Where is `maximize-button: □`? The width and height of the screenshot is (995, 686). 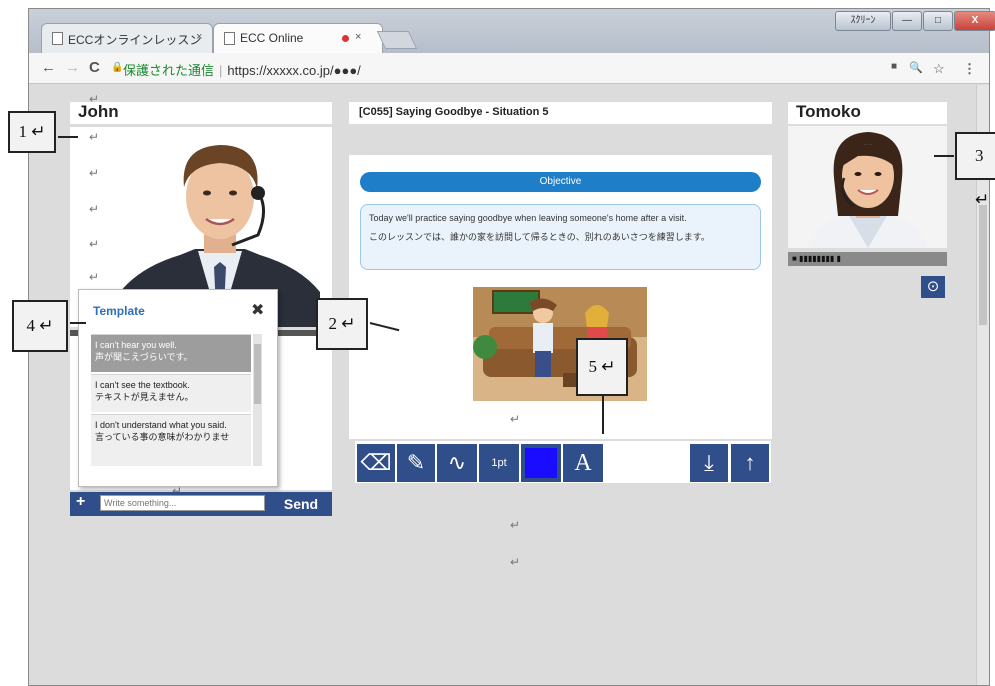
maximize-button: □ is located at coordinates (938, 21).